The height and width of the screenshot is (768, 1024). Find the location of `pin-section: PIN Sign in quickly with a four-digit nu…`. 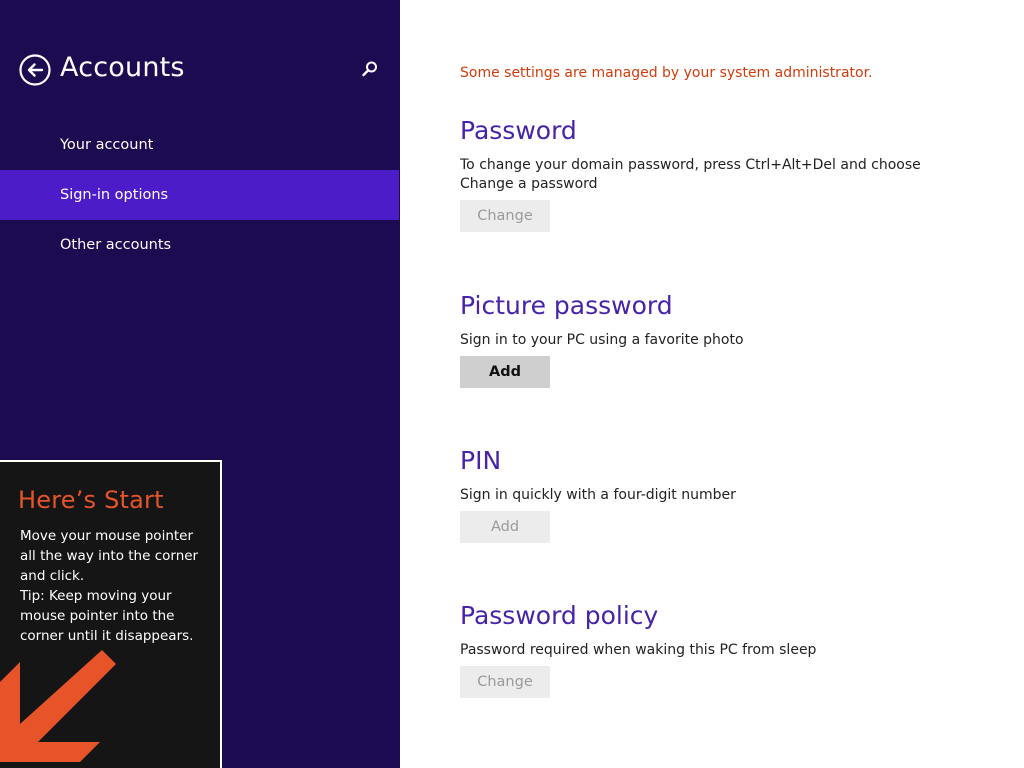

pin-section: PIN Sign in quickly with a four-digit nu… is located at coordinates (730, 493).